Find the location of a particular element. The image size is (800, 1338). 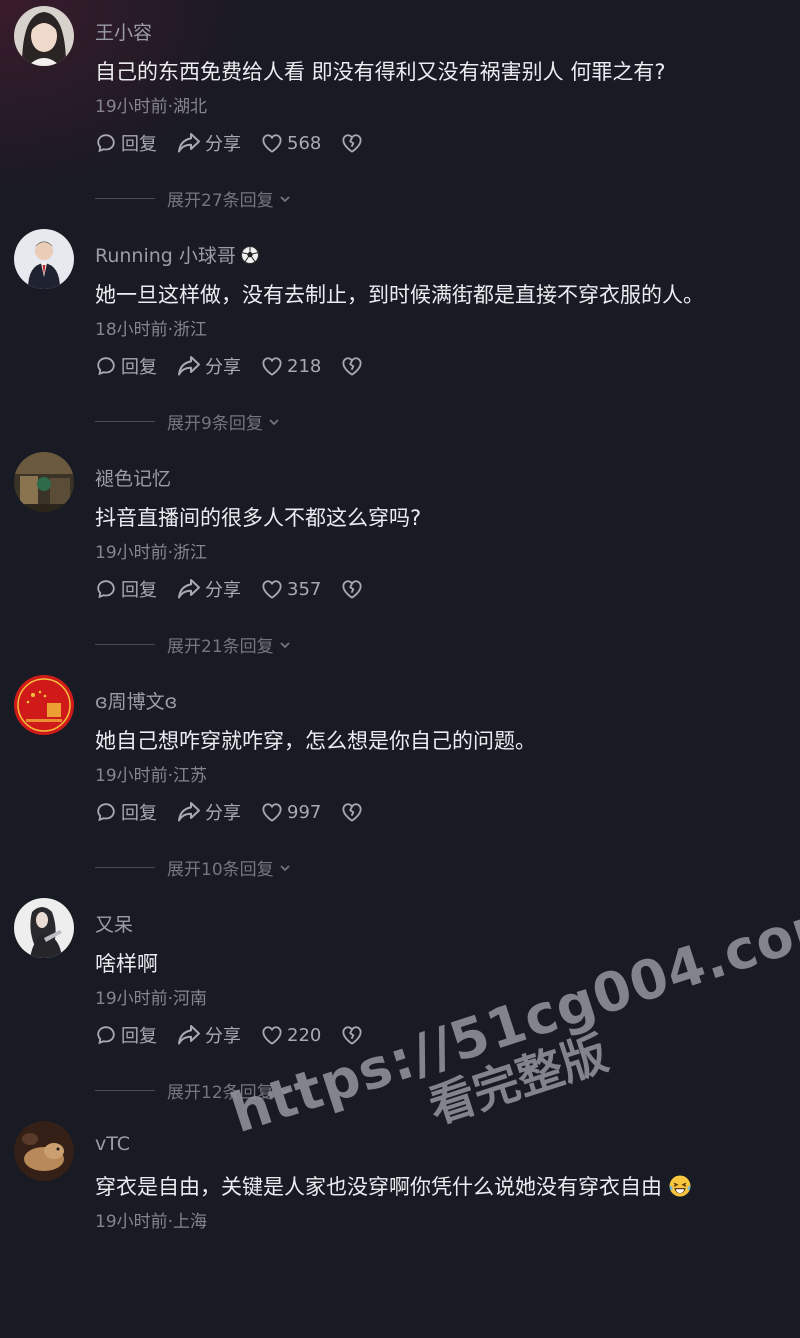

like-button: 218 is located at coordinates (291, 366).